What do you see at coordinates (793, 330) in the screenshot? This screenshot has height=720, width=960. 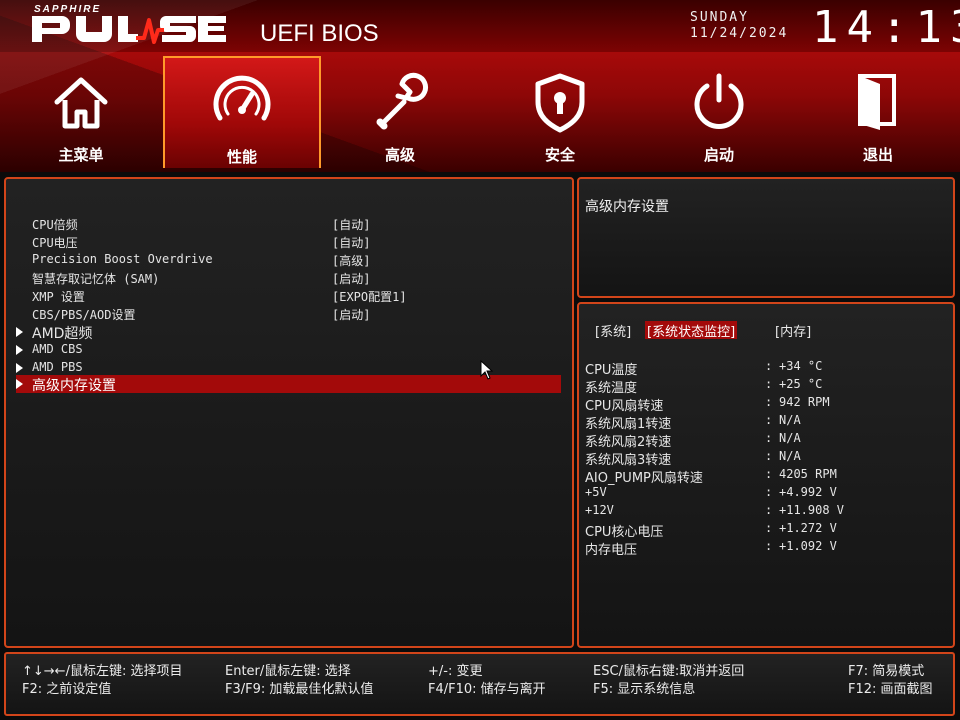 I see `tab-memory: [内存]` at bounding box center [793, 330].